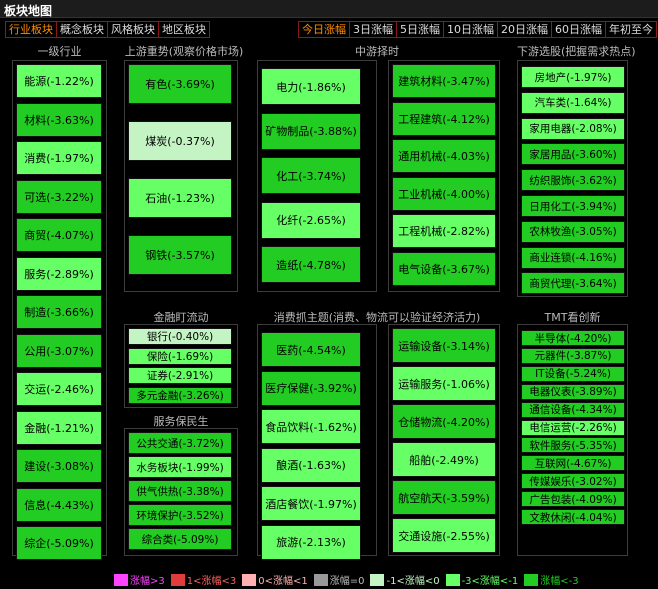  What do you see at coordinates (573, 427) in the screenshot?
I see `sector-tile: 电信运营(-2.26%)` at bounding box center [573, 427].